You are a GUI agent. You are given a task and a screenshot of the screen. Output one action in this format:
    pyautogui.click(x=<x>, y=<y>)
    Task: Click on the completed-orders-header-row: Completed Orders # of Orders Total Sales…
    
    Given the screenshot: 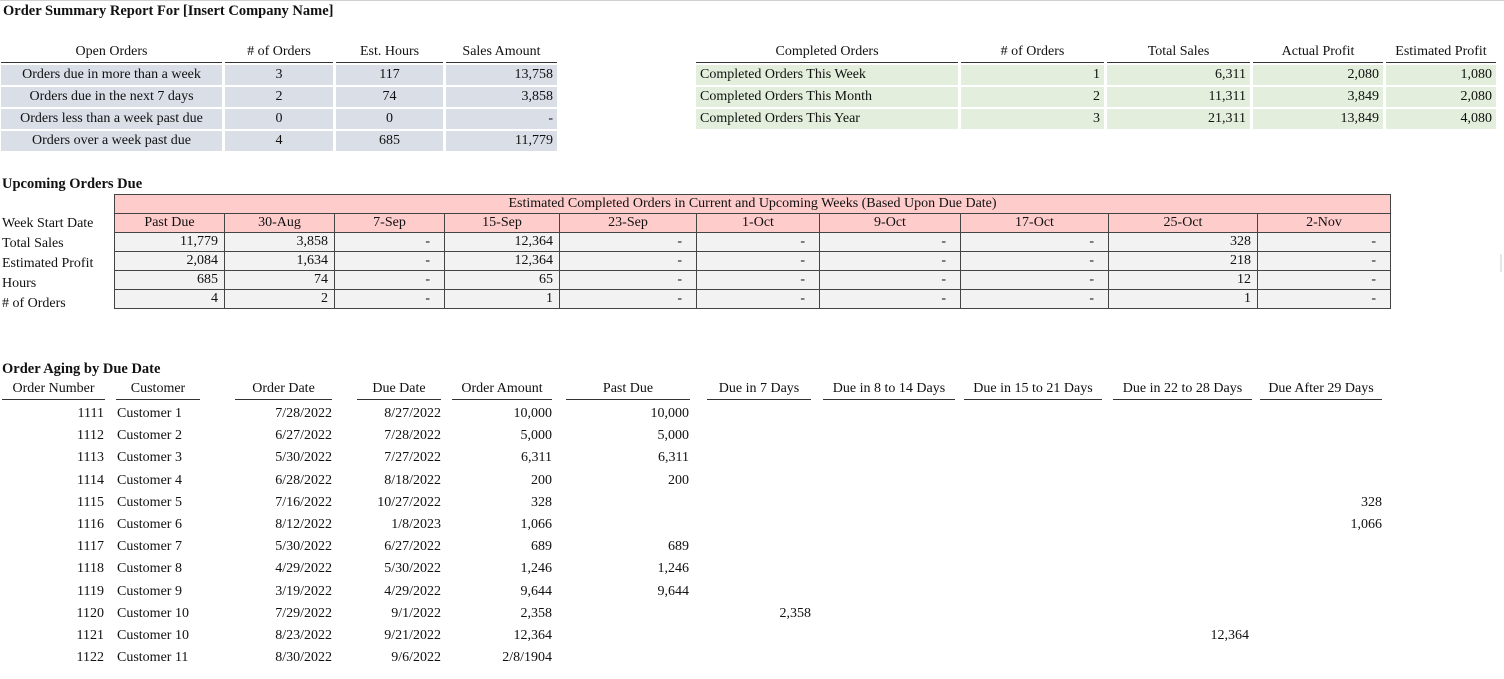 What is the action you would take?
    pyautogui.click(x=1097, y=52)
    